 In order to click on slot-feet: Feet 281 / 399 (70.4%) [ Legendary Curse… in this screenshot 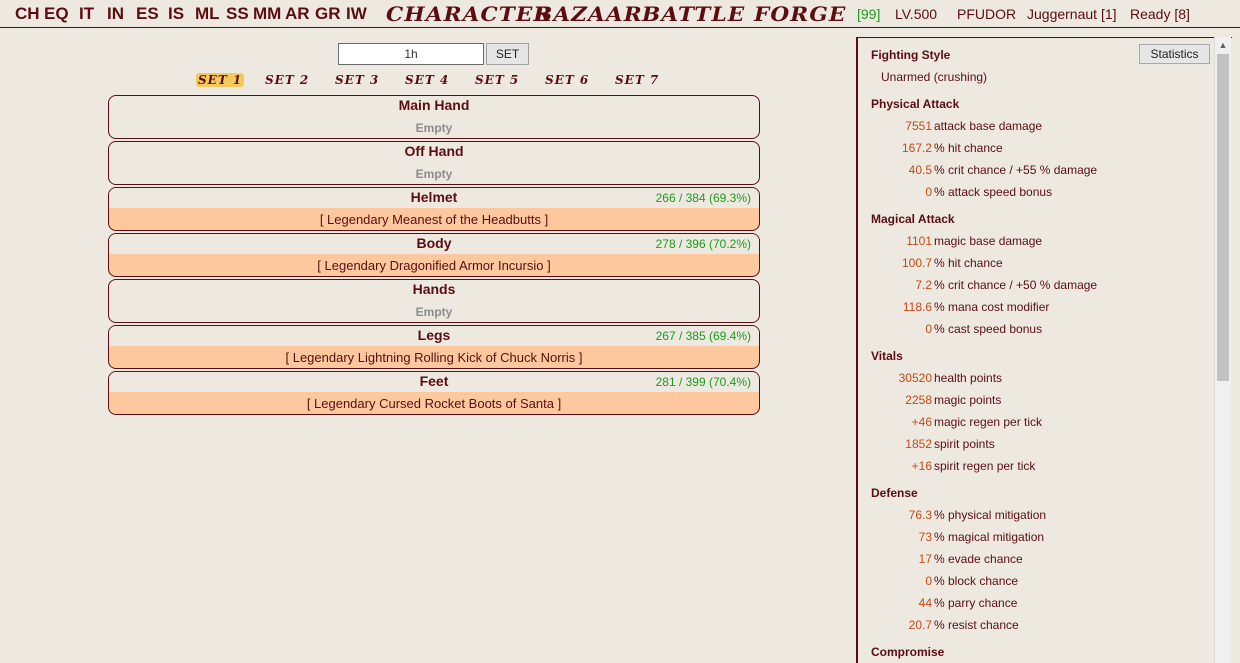, I will do `click(434, 393)`.